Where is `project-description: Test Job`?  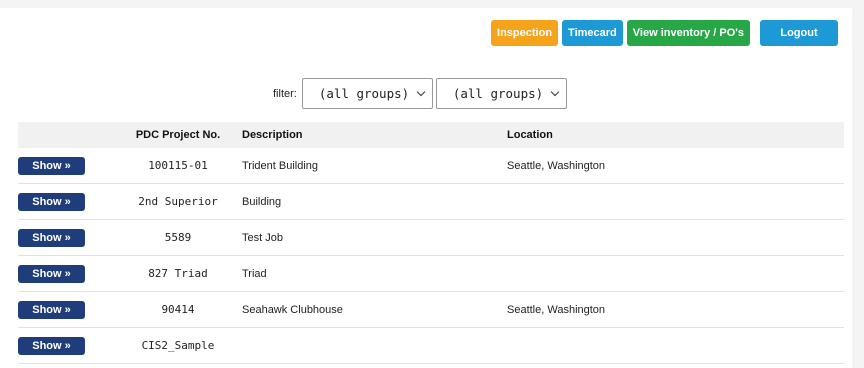
project-description: Test Job is located at coordinates (374, 237).